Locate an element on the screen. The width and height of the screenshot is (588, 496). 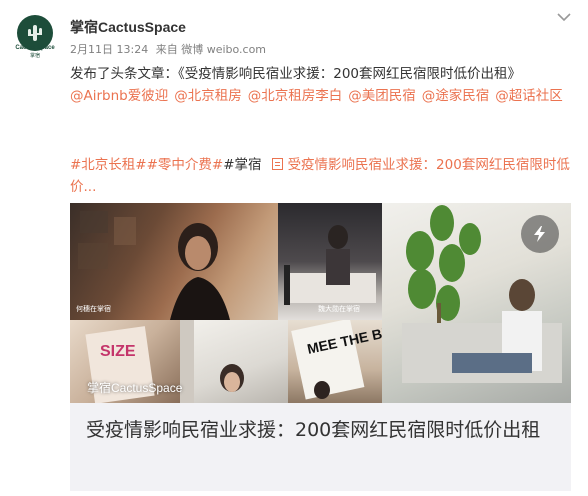
post-source: 来自 微博 weibo.com is located at coordinates (211, 49).